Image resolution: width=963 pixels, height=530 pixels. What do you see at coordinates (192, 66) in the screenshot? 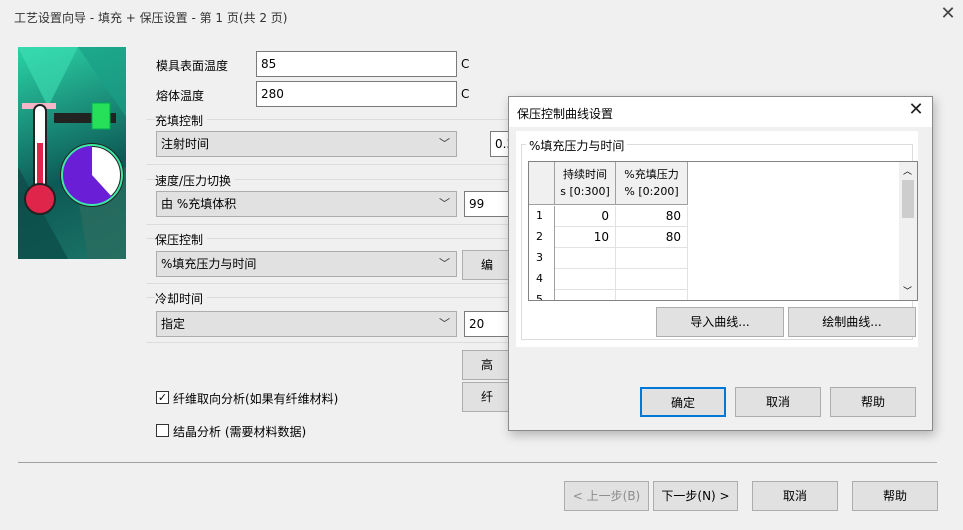
I see `mold-temp-label: 模具表面温度` at bounding box center [192, 66].